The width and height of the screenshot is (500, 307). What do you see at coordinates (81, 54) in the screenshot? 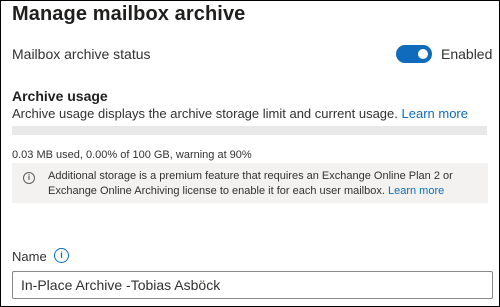
I see `archive-status-label: Mailbox archive status` at bounding box center [81, 54].